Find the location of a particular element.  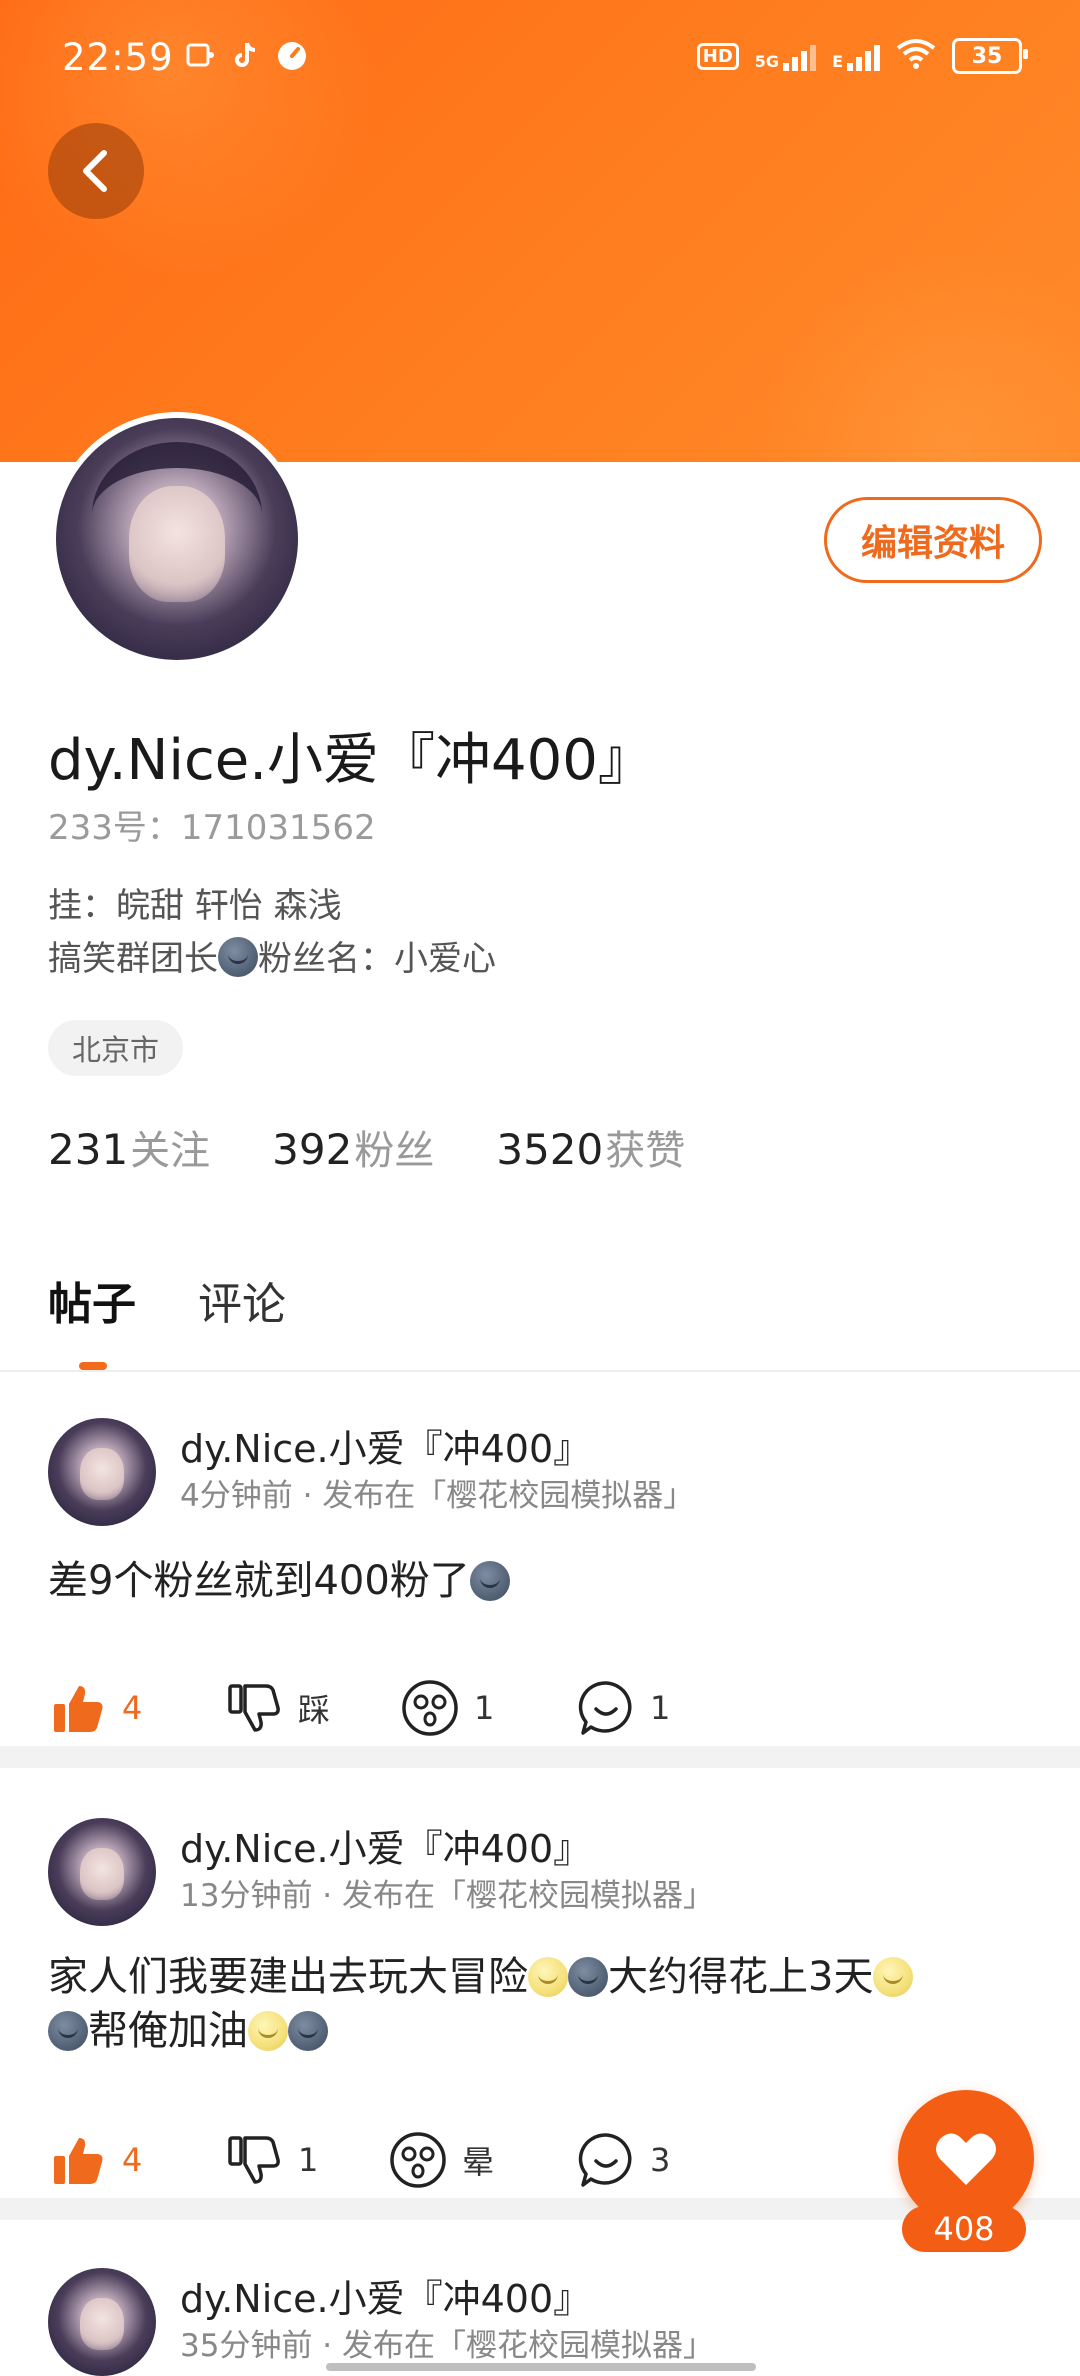

profile-stats: 231 关注 392 粉丝 3520 获赞 is located at coordinates (366, 1147).